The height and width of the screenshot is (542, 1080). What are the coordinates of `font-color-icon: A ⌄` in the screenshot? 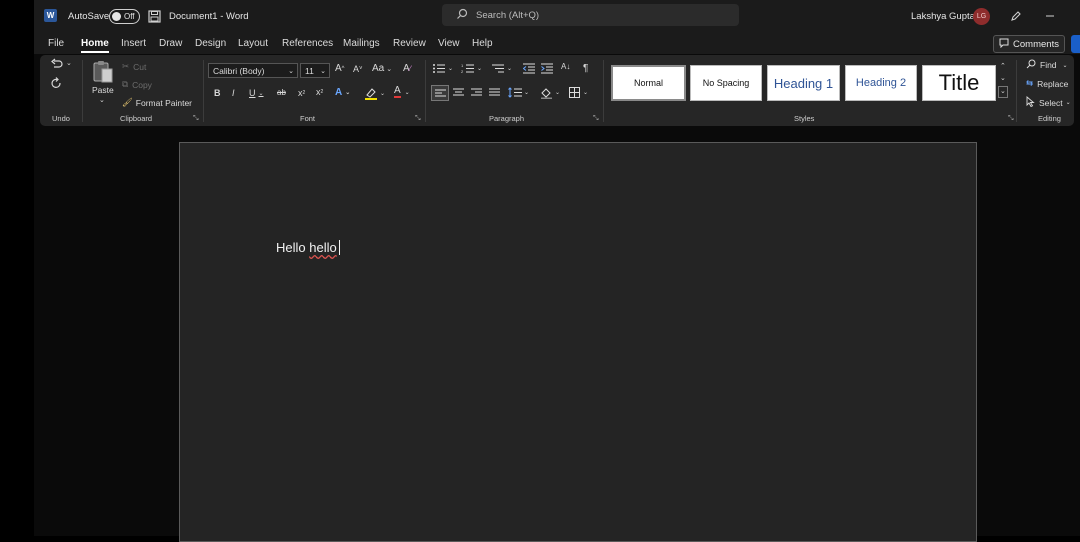 It's located at (402, 92).